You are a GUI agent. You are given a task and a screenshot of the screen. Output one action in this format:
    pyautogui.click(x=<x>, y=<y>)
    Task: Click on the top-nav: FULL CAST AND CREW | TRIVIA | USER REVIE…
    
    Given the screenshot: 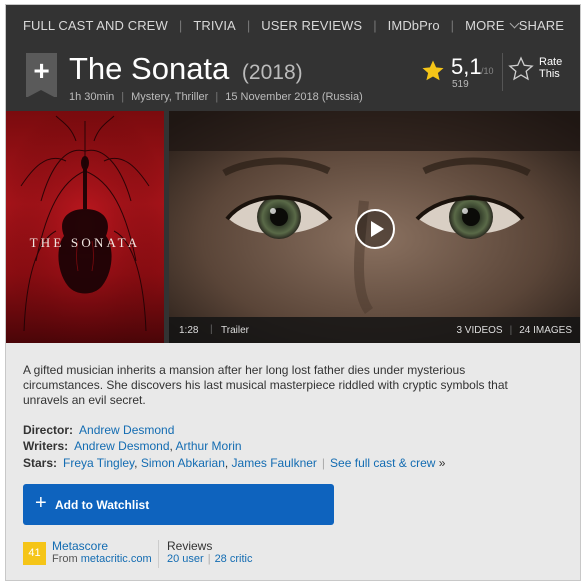 What is the action you would take?
    pyautogui.click(x=293, y=25)
    